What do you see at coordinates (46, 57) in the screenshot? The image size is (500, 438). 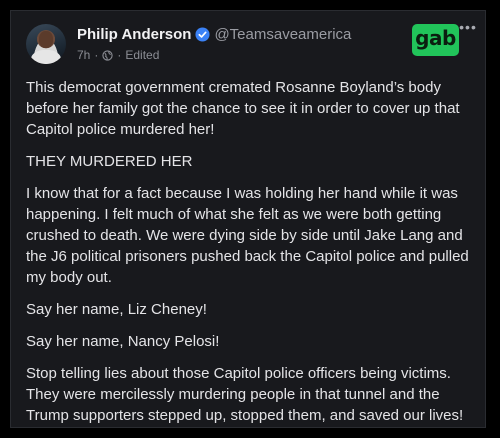 I see `avatar-shirt` at bounding box center [46, 57].